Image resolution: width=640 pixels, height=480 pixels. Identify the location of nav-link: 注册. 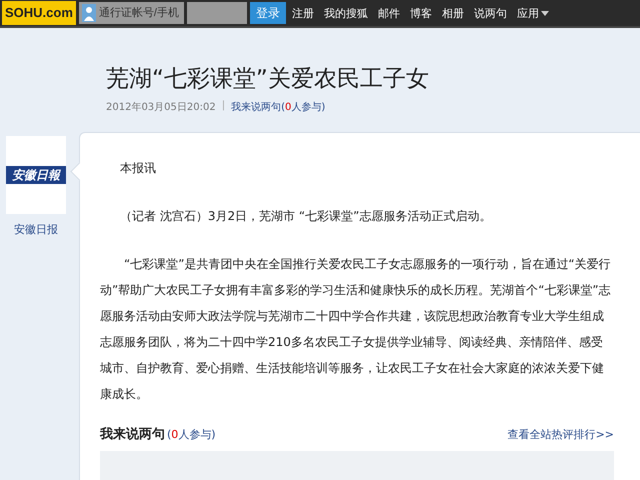
(303, 13).